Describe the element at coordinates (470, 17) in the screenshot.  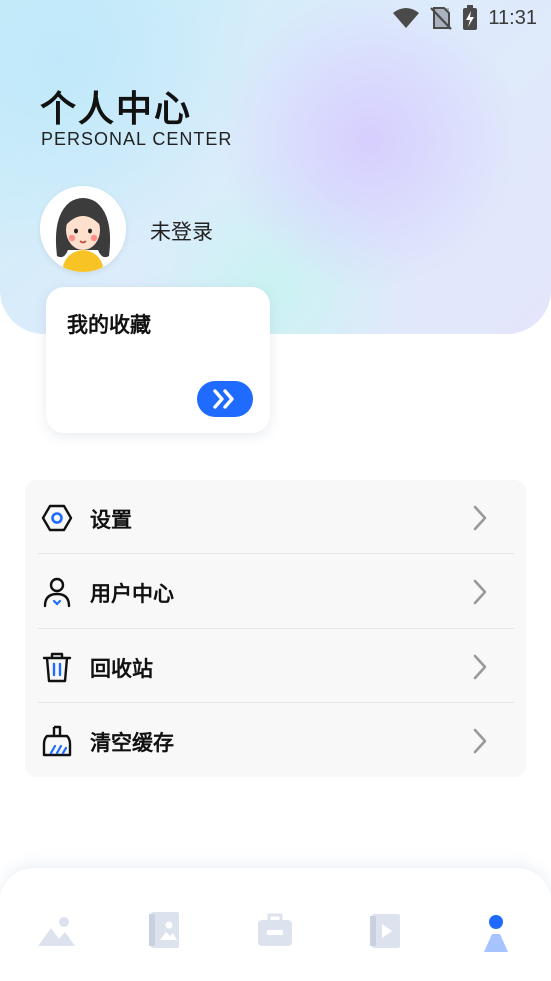
I see `battery-charging-icon` at that location.